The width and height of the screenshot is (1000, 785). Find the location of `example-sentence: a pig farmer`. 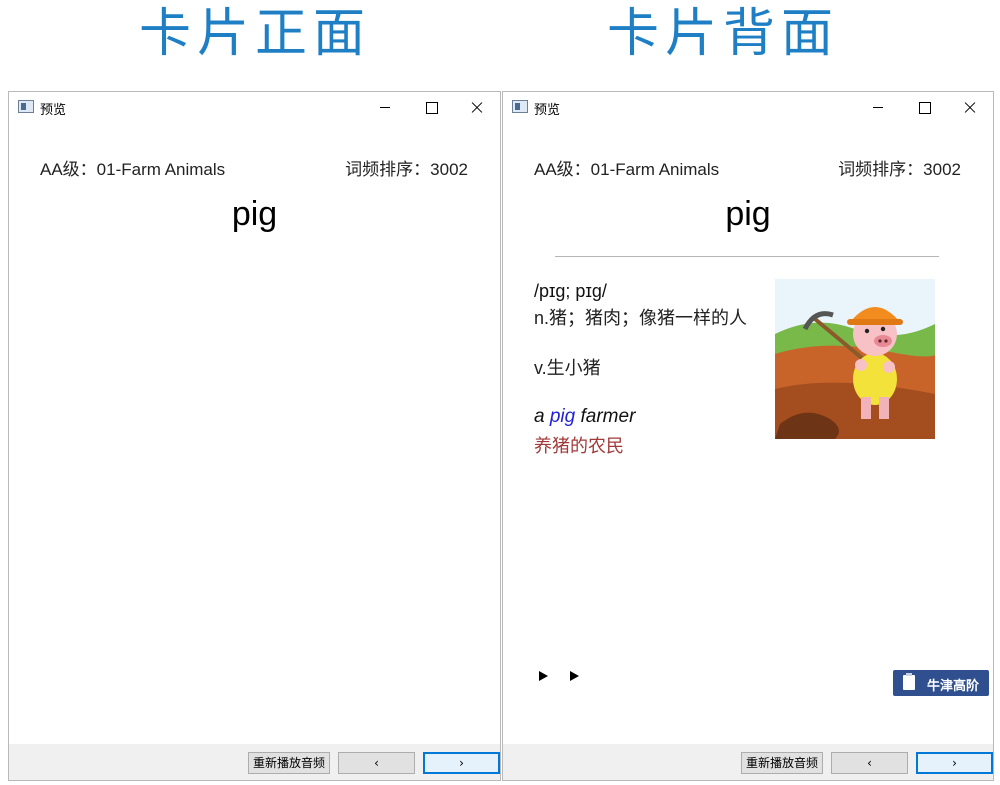

example-sentence: a pig farmer is located at coordinates (584, 417).